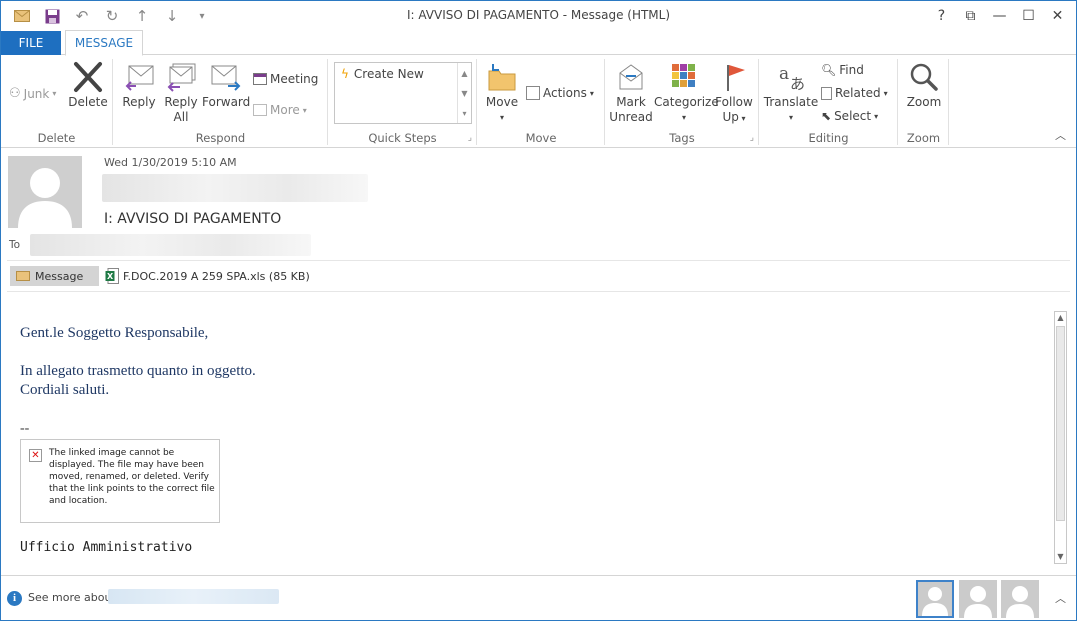  I want to click on meeting-button: Meeting, so click(285, 79).